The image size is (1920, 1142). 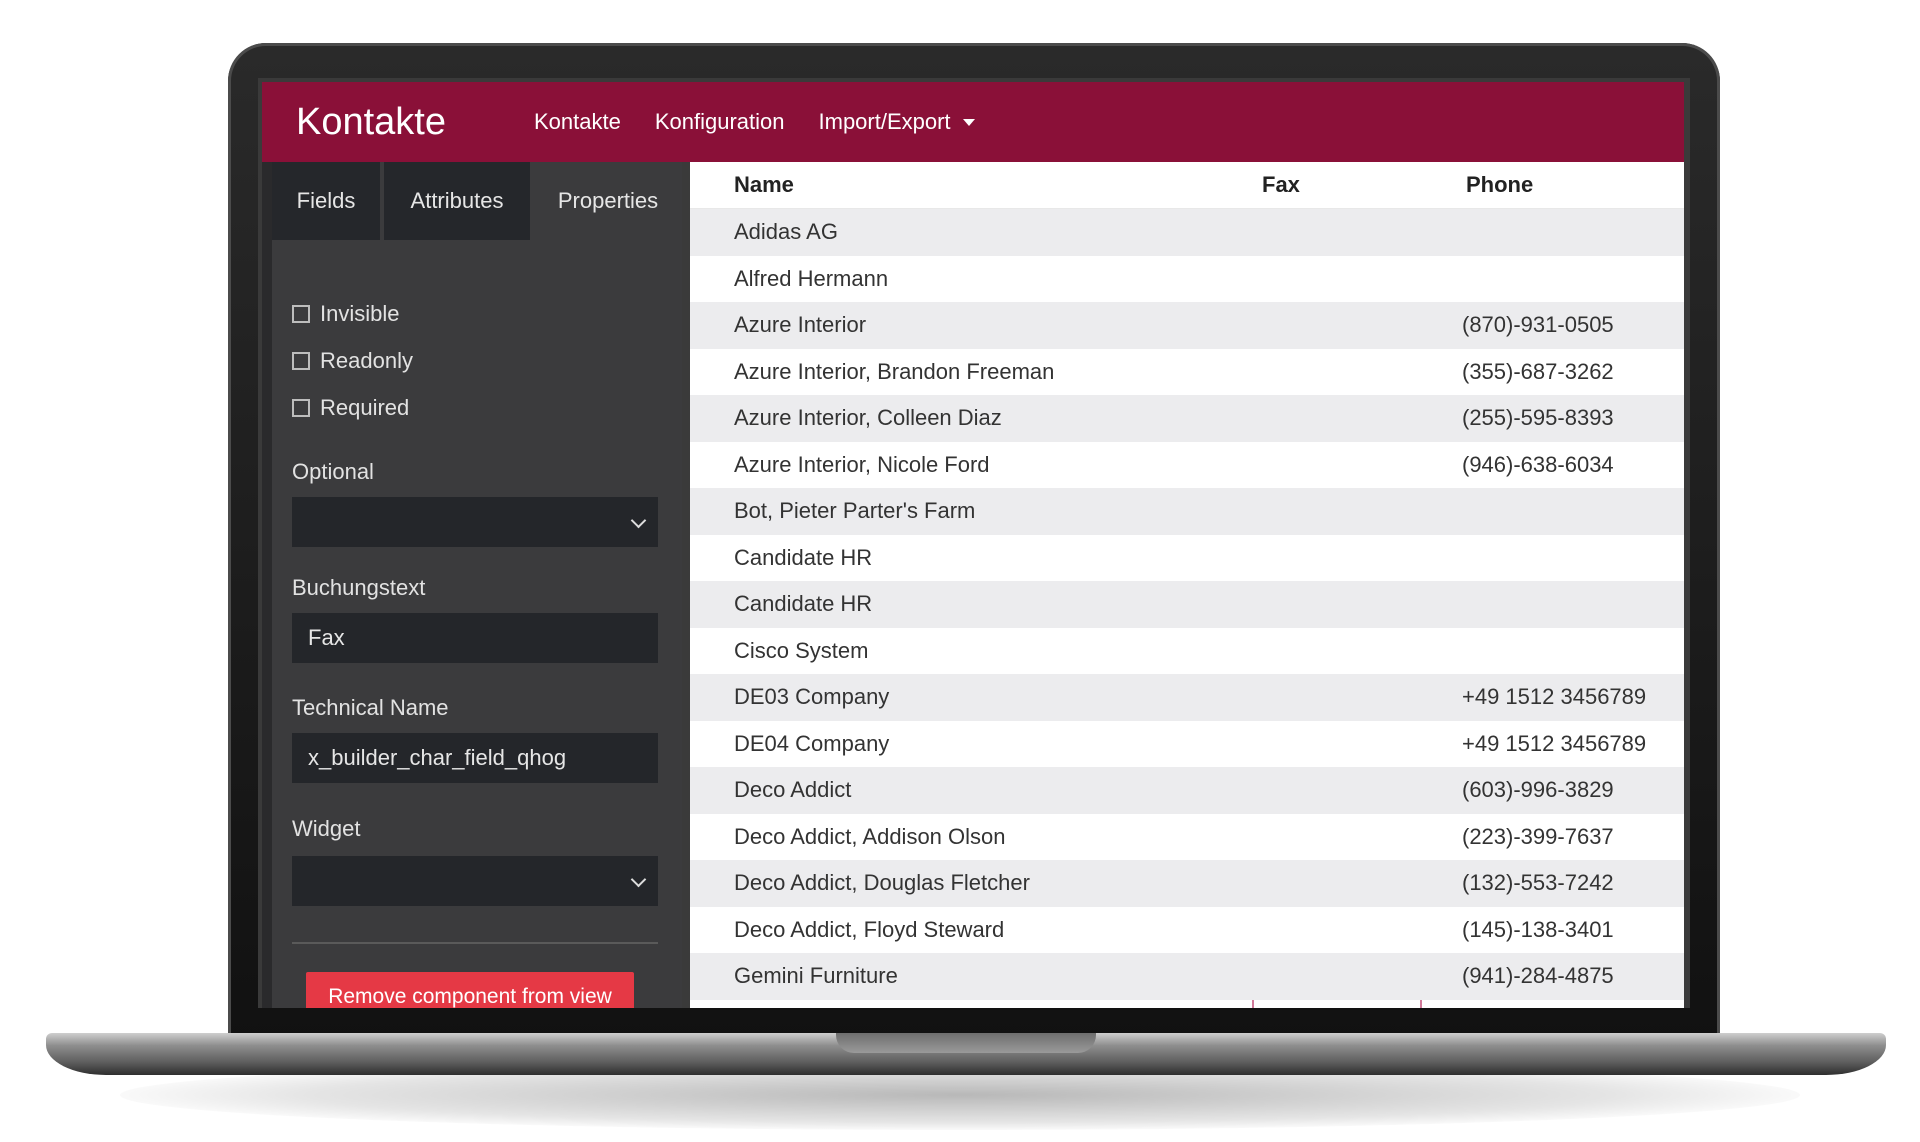 What do you see at coordinates (365, 407) in the screenshot?
I see `required-label: Required` at bounding box center [365, 407].